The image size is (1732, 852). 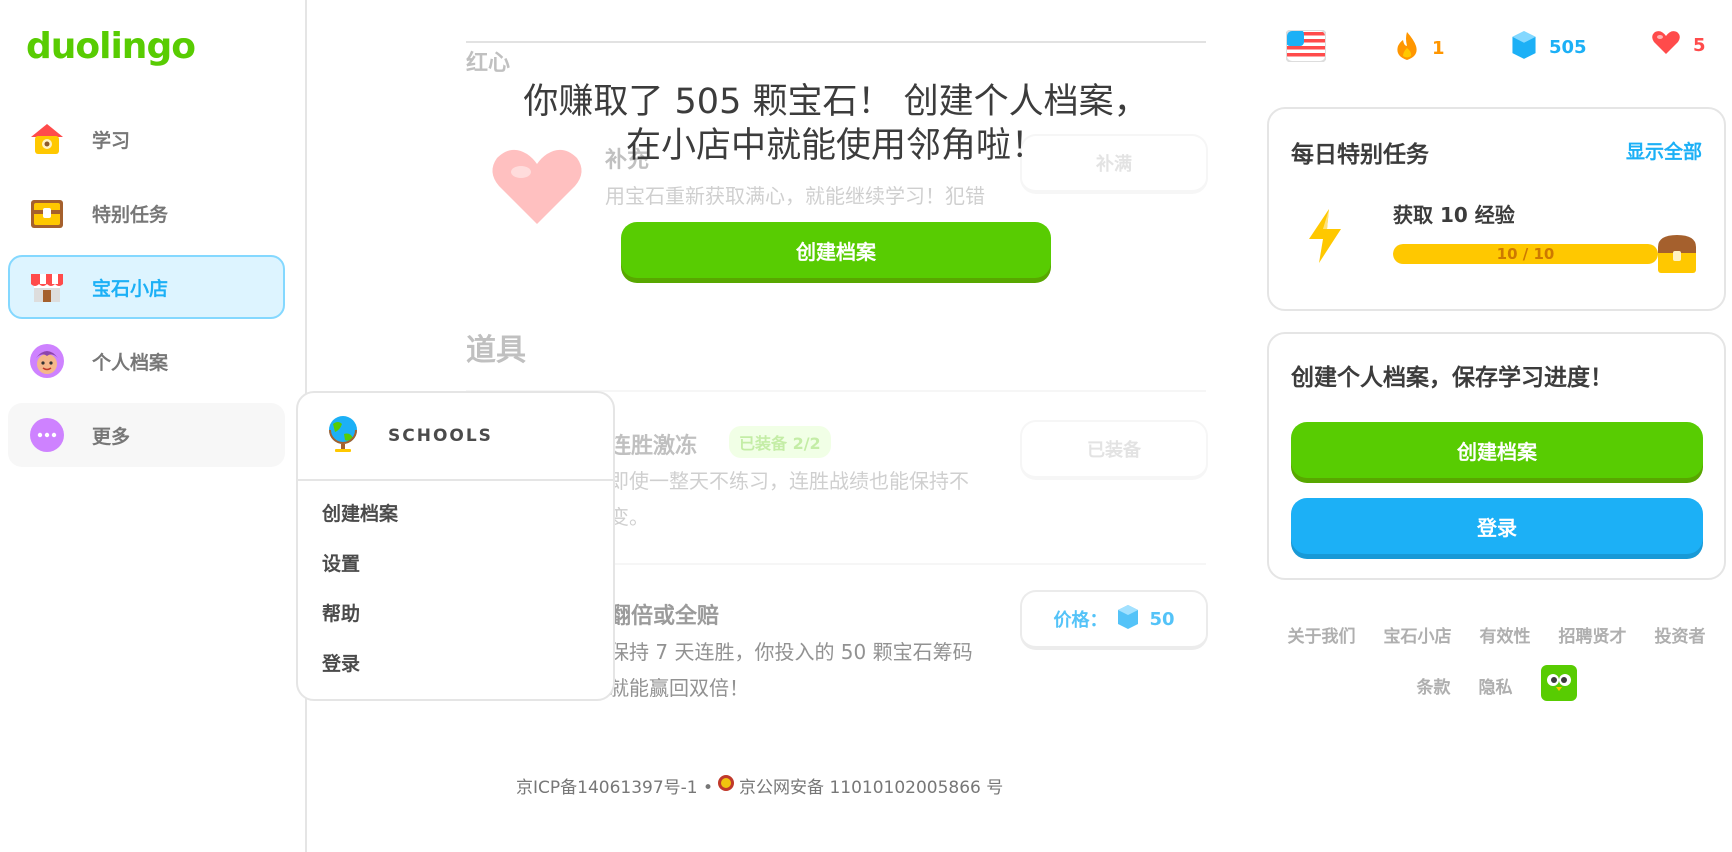 What do you see at coordinates (836, 42) in the screenshot?
I see `divider` at bounding box center [836, 42].